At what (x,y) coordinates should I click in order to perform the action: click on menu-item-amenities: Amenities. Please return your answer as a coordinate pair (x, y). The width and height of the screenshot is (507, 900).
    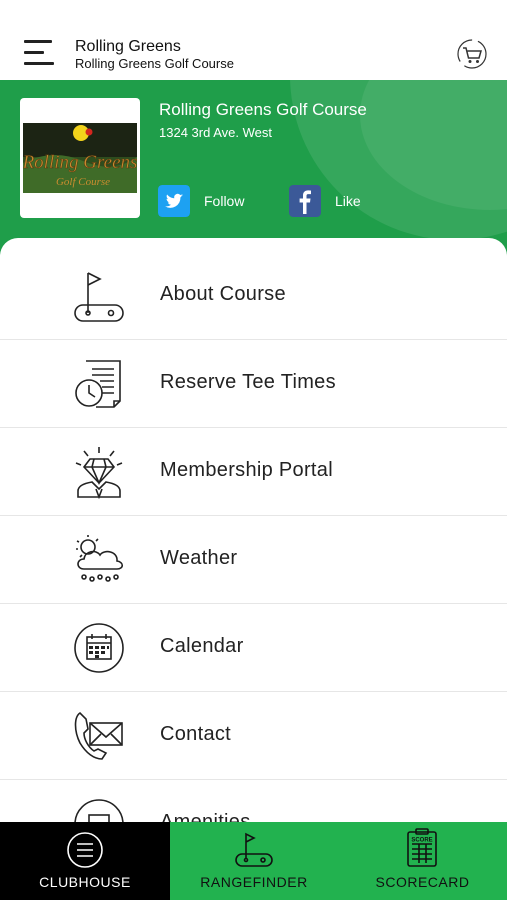
    Looking at the image, I should click on (253, 800).